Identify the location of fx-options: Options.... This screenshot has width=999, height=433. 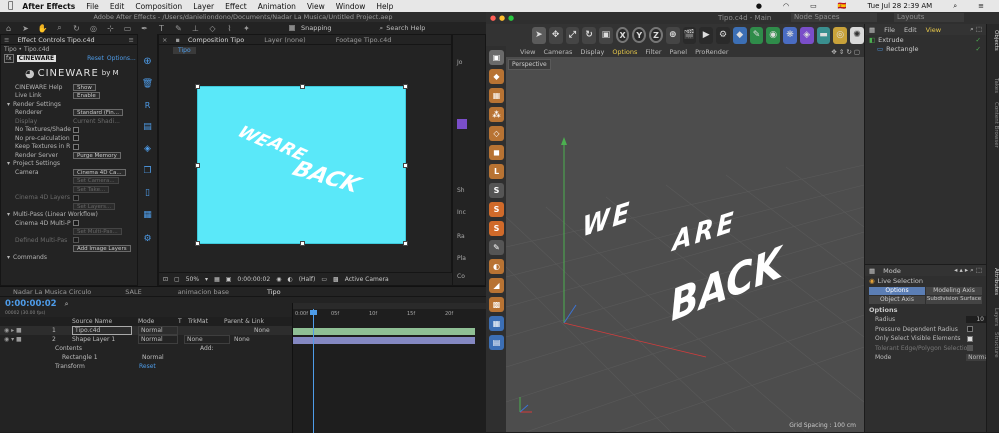
(121, 58).